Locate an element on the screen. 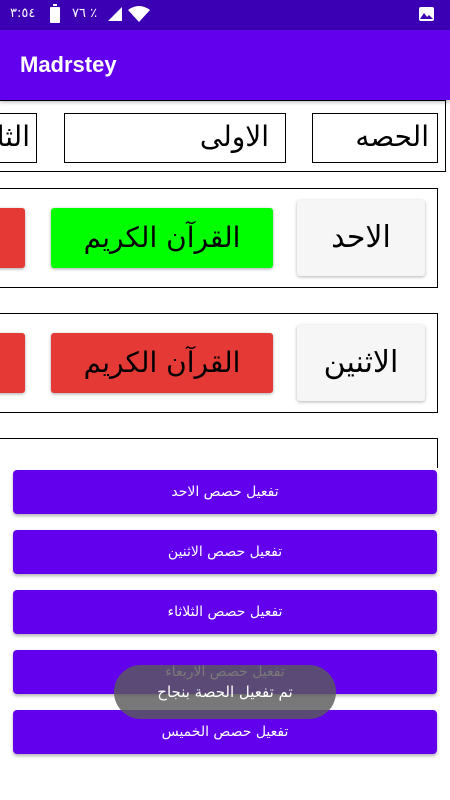  period-header-row: الثا الاولى الحصه is located at coordinates (223, 136).